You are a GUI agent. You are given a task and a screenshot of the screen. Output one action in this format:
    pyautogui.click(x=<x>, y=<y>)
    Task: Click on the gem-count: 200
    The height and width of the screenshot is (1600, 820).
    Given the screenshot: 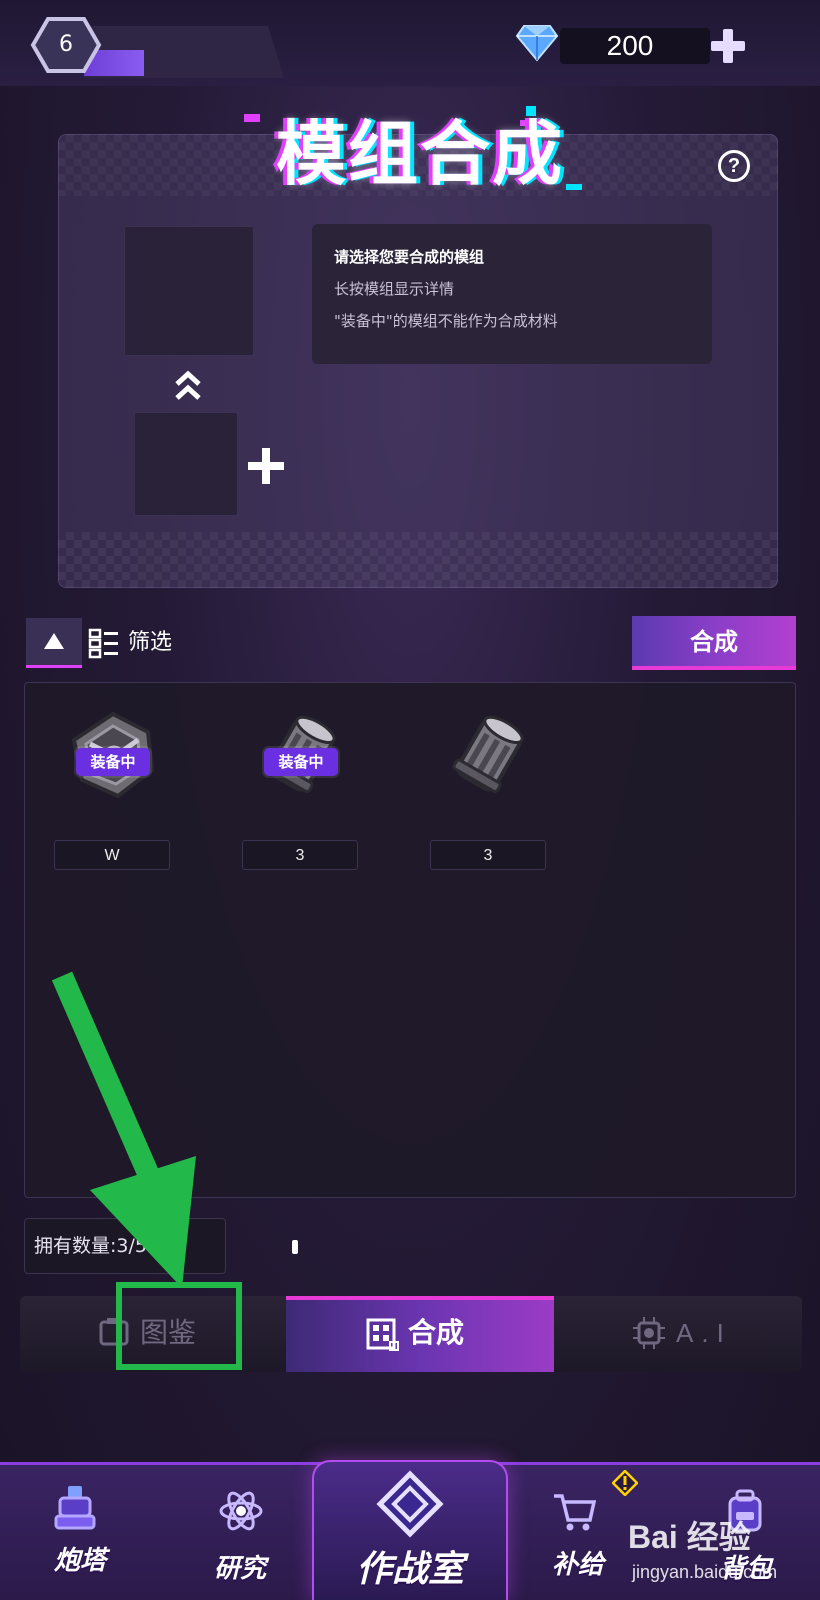 What is the action you would take?
    pyautogui.click(x=630, y=45)
    